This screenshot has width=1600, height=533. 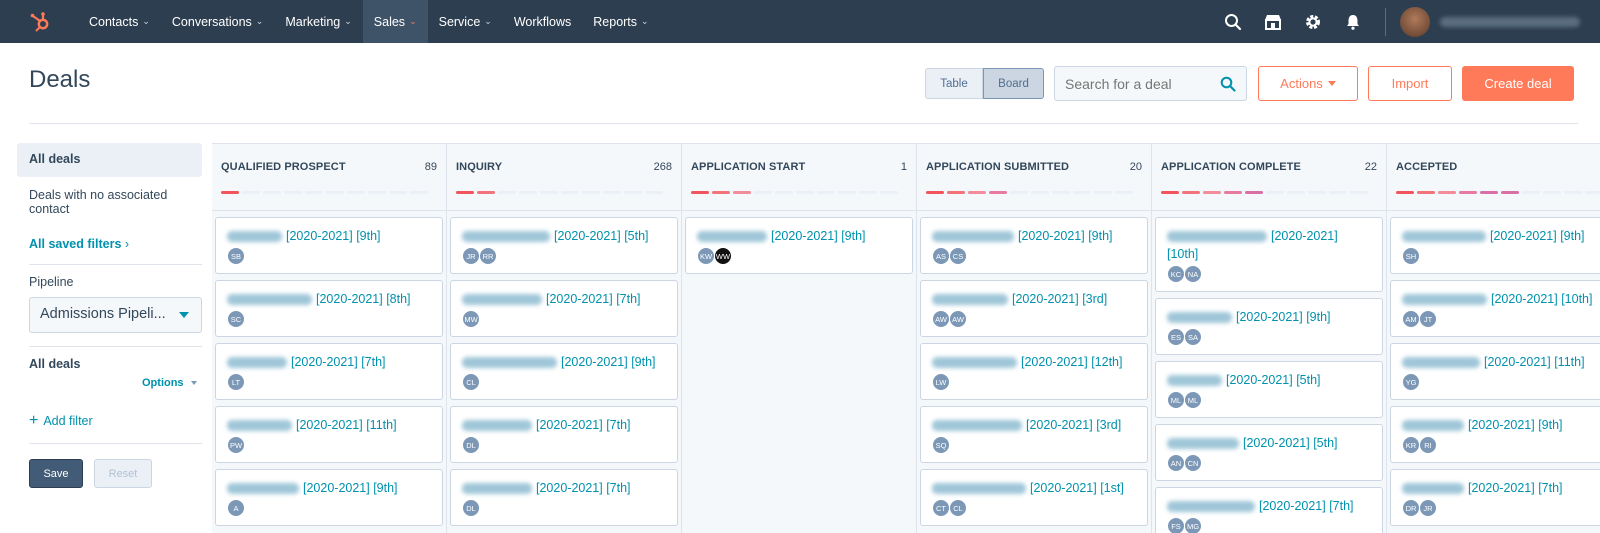 What do you see at coordinates (1411, 256) in the screenshot?
I see `avatar: SH` at bounding box center [1411, 256].